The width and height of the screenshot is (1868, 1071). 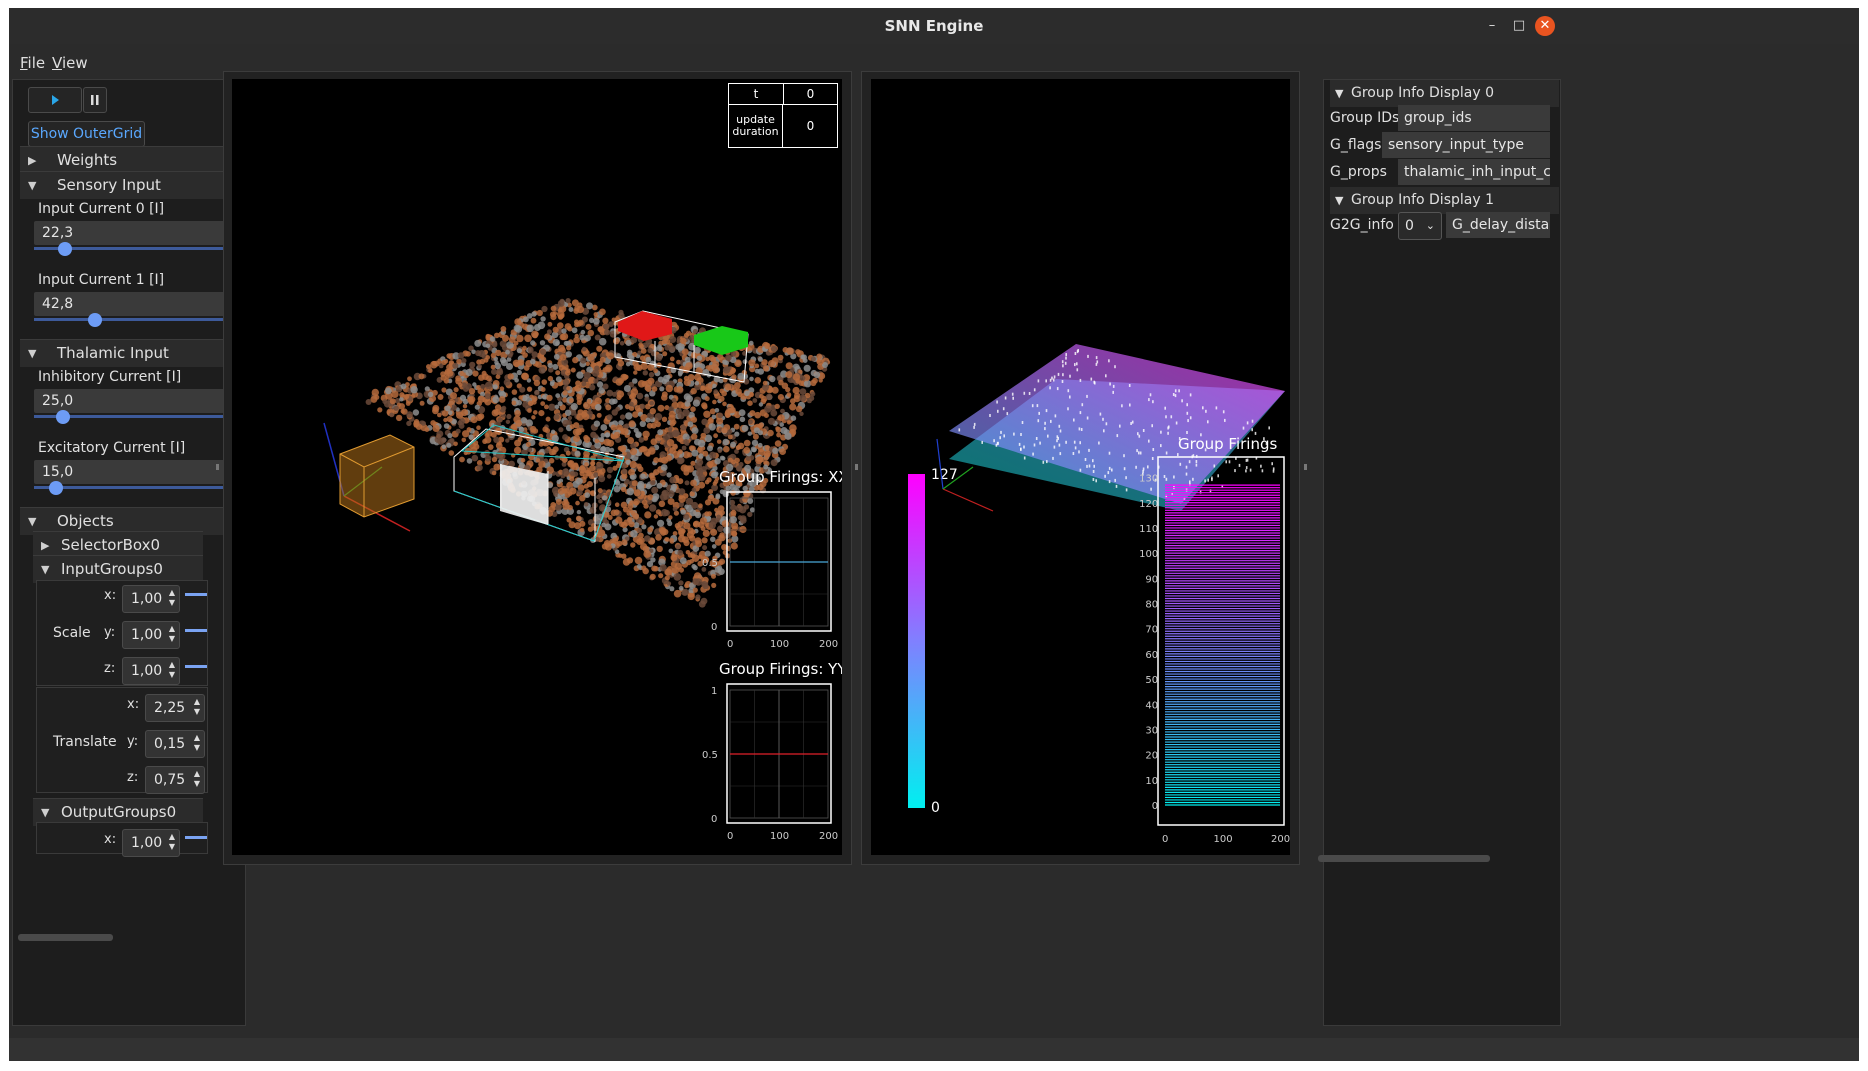 I want to click on scale-y-spinbox: 1,00 ▲ ▼, so click(x=151, y=635).